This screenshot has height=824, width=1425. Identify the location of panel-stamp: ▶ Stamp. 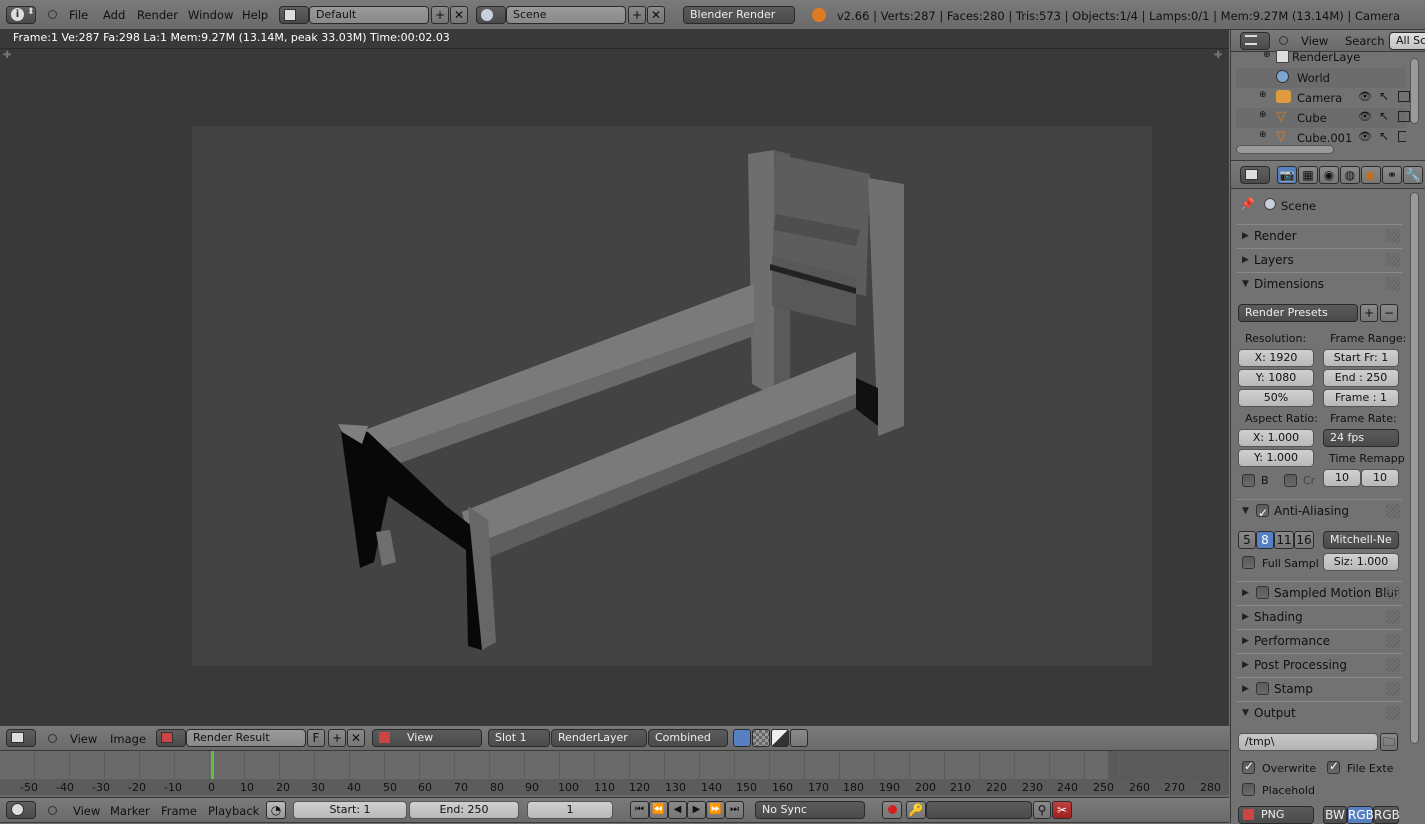
(1319, 688).